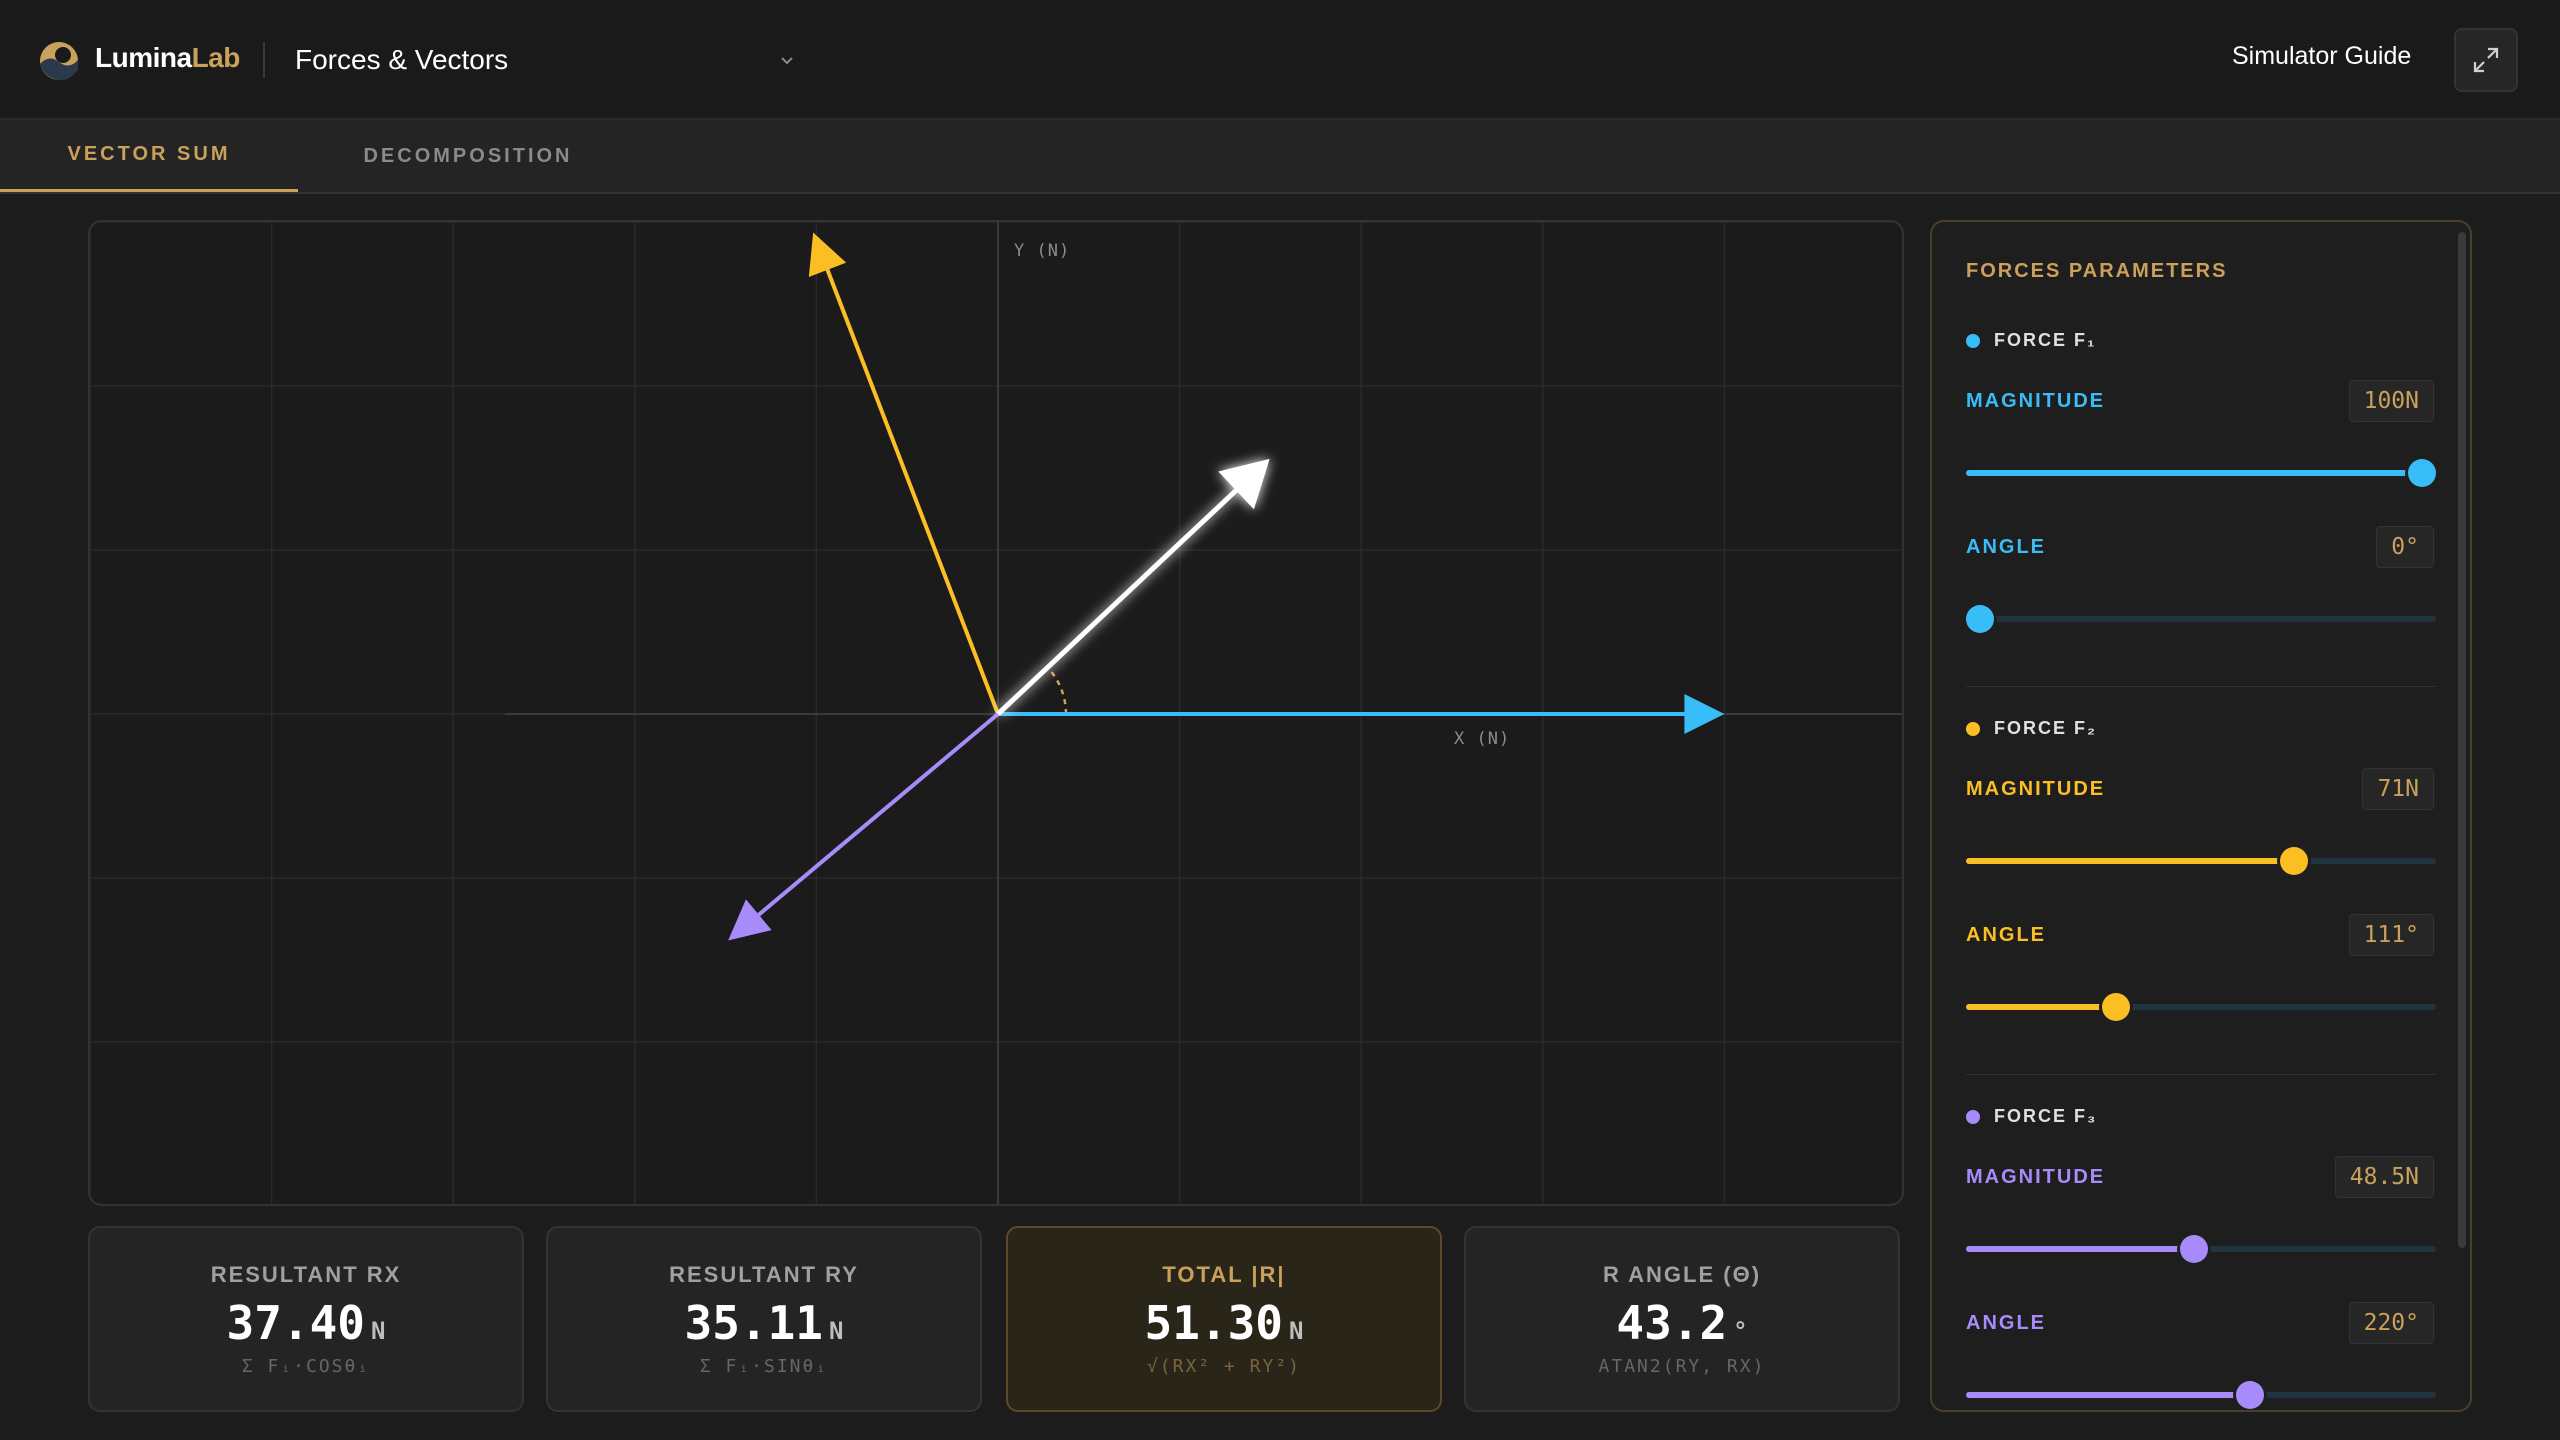 This screenshot has height=1440, width=2560. What do you see at coordinates (2405, 547) in the screenshot?
I see `angle-value: 0°` at bounding box center [2405, 547].